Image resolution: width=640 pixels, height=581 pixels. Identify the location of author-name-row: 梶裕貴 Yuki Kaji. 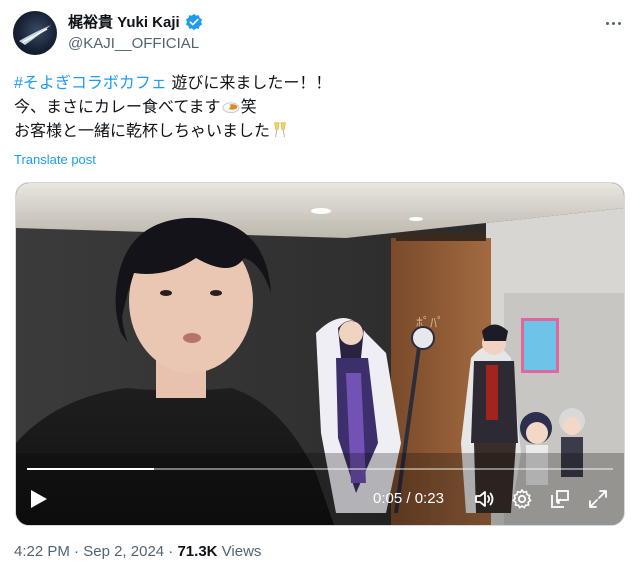
(135, 21).